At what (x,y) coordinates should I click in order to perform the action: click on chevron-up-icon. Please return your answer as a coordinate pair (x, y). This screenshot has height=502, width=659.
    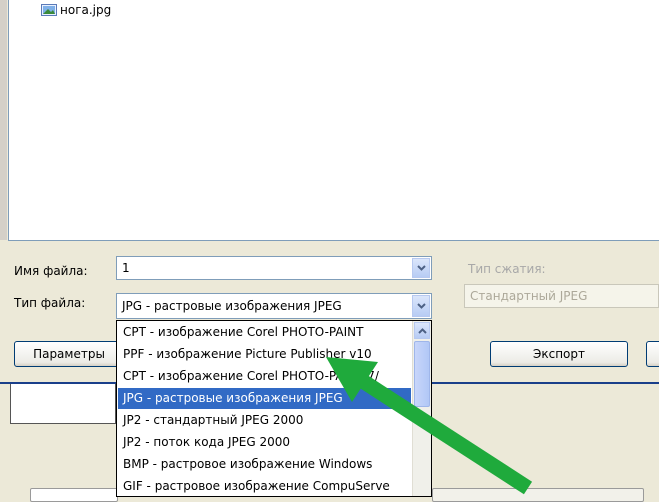
    Looking at the image, I should click on (422, 330).